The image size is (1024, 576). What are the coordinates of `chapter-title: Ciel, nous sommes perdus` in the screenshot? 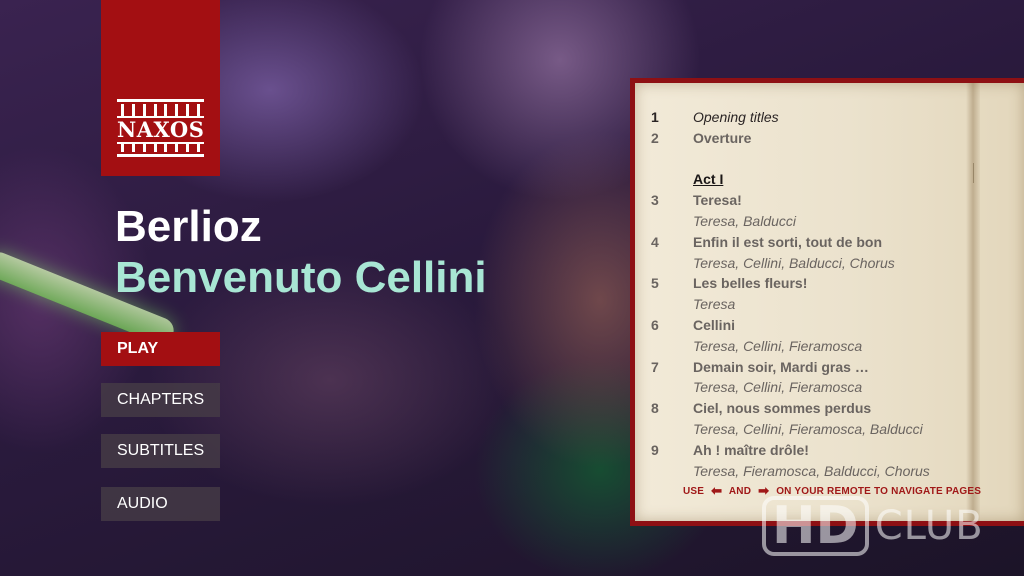 It's located at (782, 408).